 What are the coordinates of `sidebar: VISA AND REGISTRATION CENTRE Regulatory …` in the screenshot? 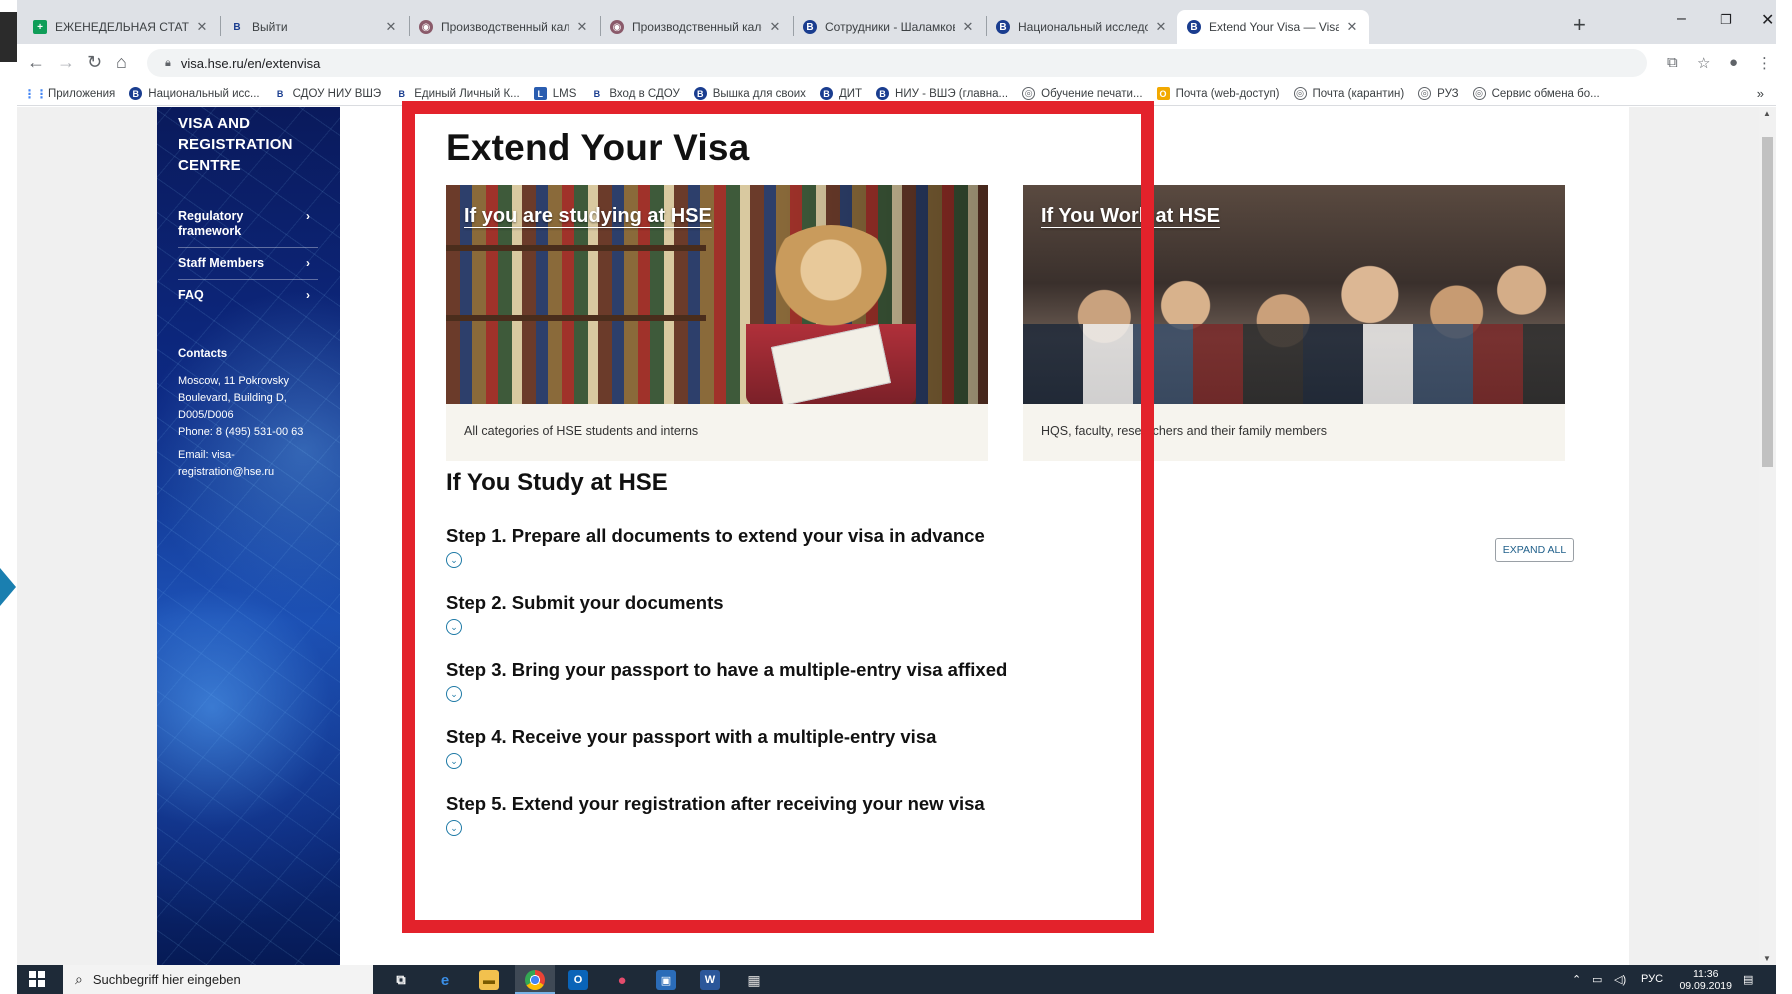 It's located at (248, 536).